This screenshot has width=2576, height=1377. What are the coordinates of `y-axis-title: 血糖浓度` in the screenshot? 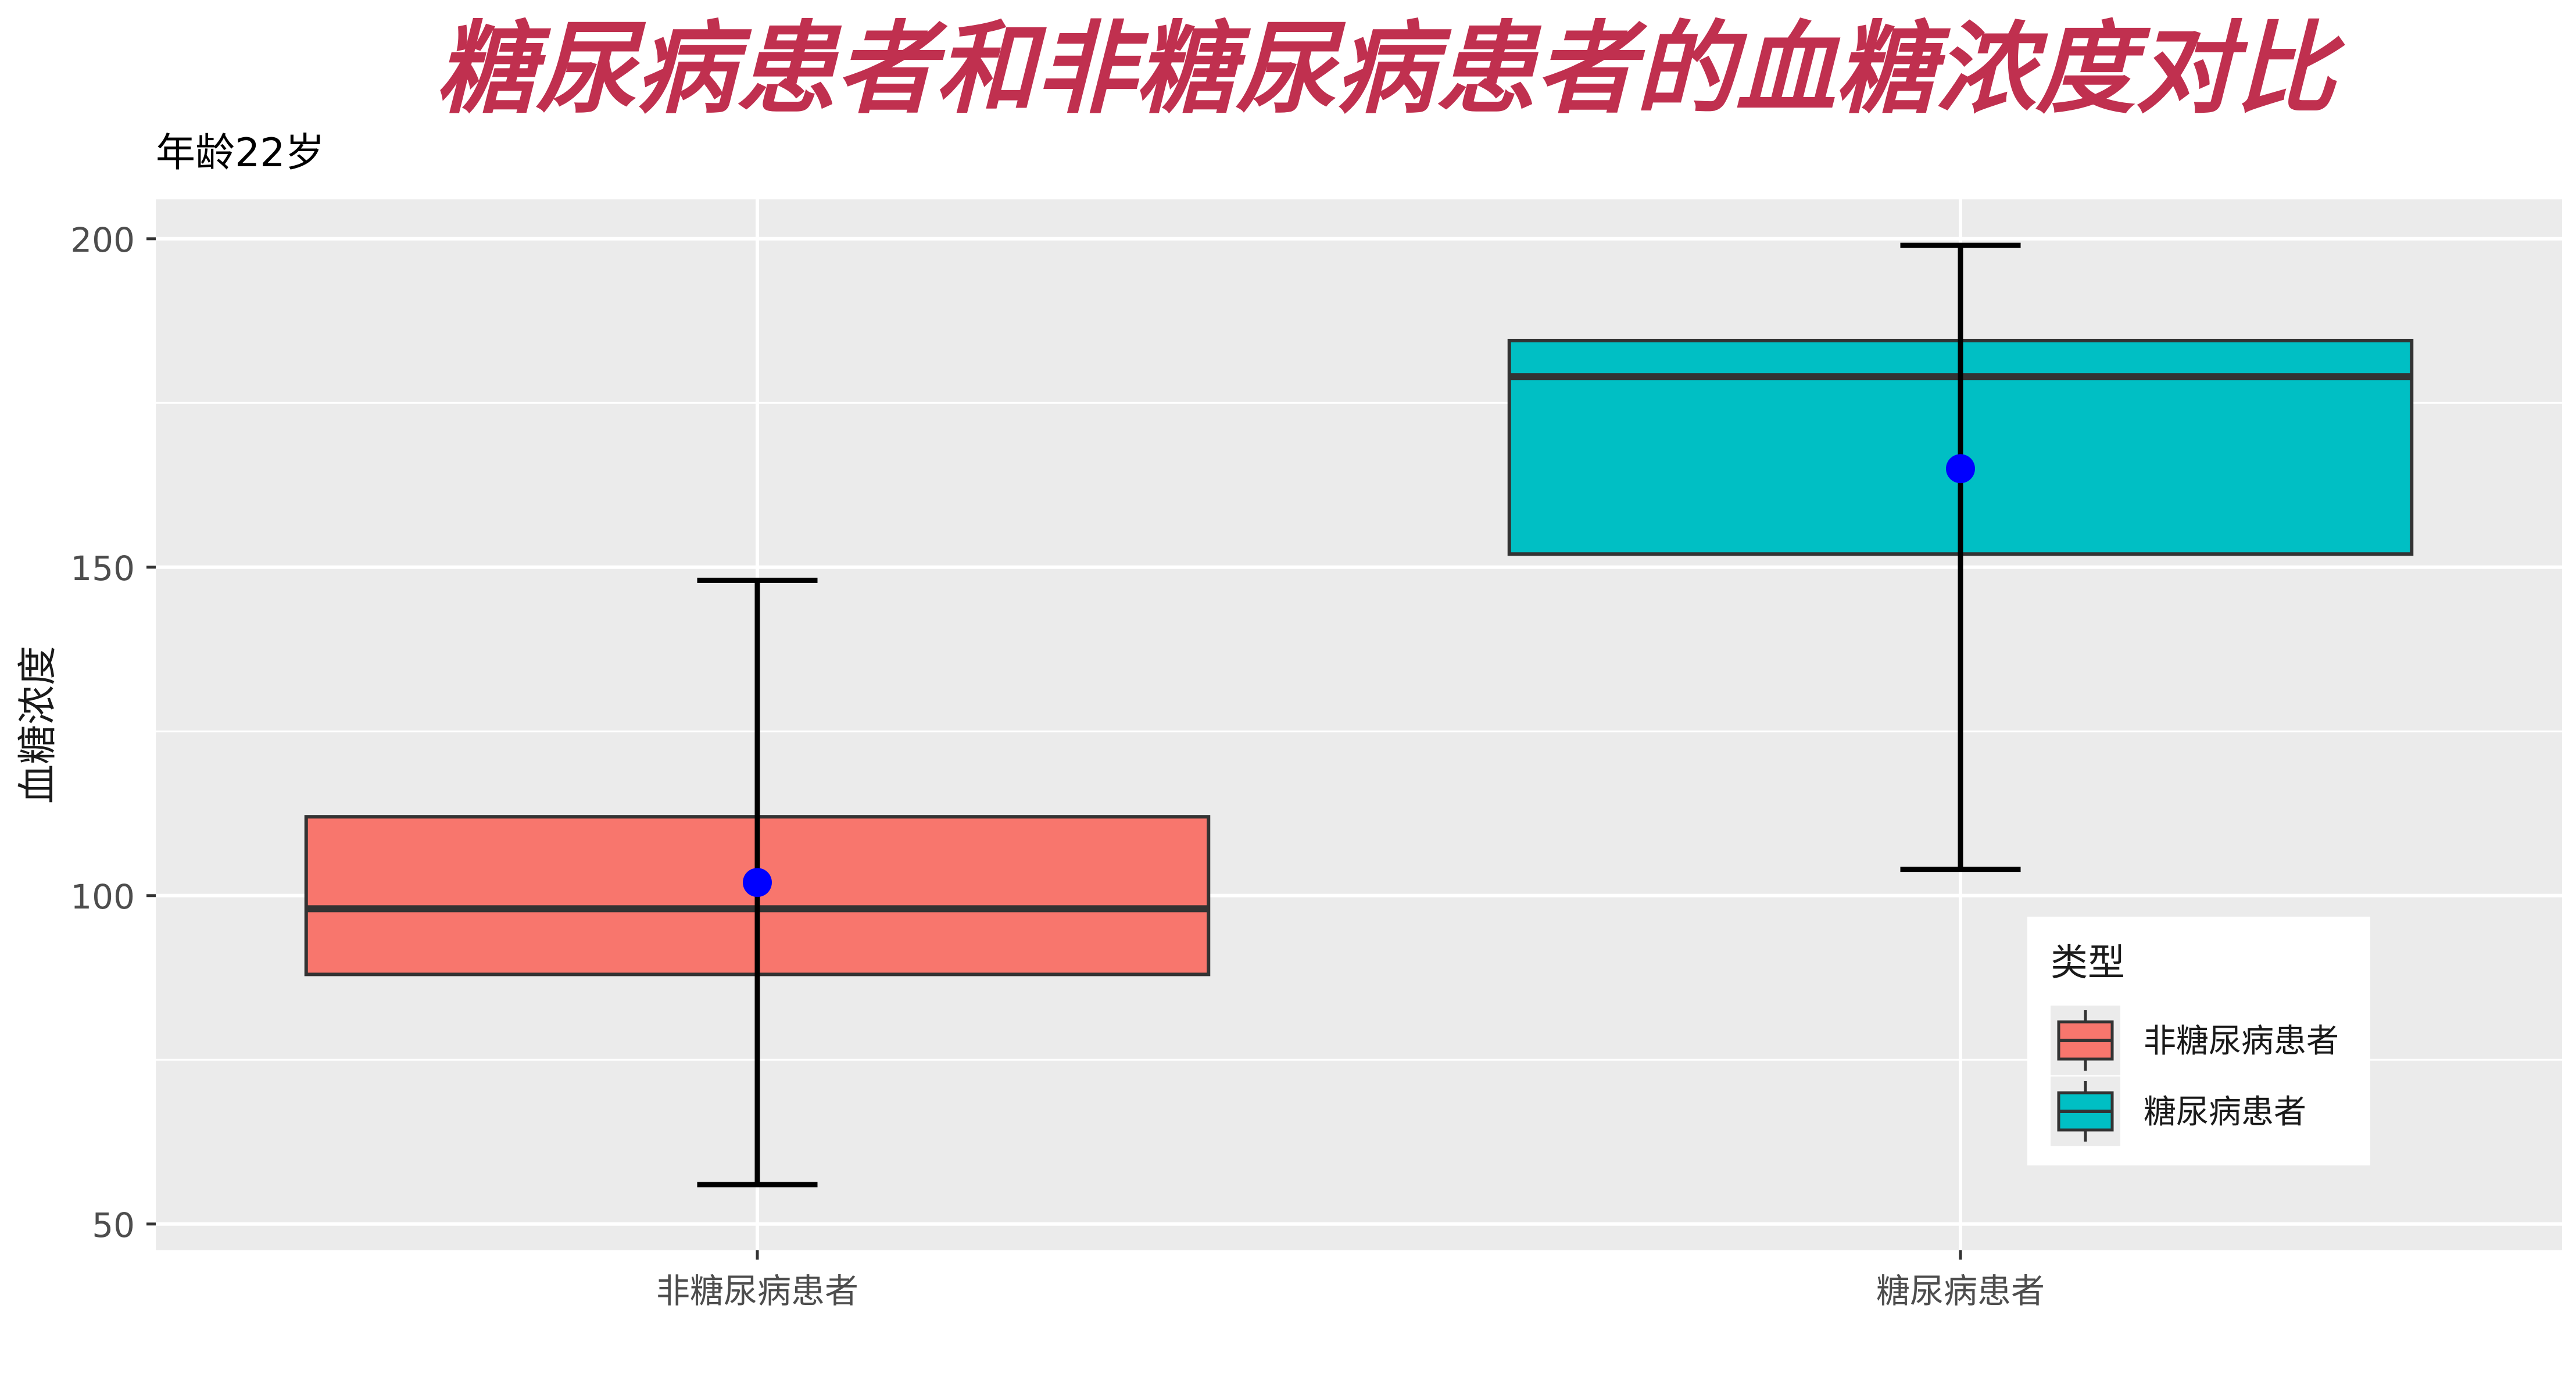 It's located at (38, 725).